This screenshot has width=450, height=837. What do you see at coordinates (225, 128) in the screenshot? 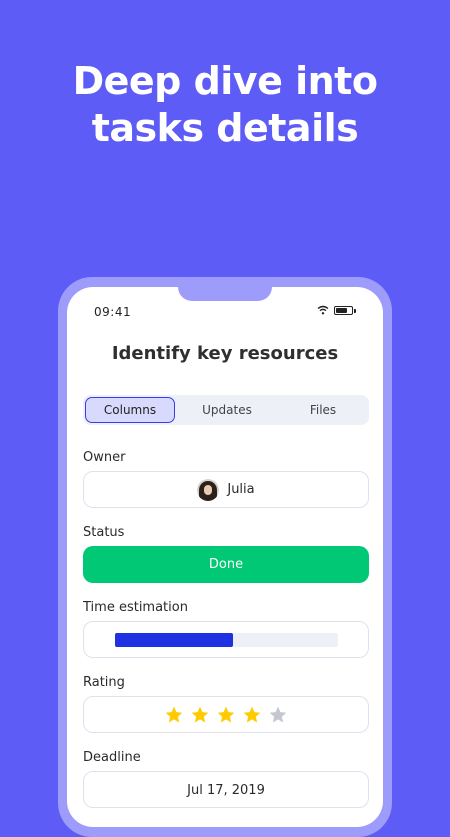
I see `hero-line-2: tasks details` at bounding box center [225, 128].